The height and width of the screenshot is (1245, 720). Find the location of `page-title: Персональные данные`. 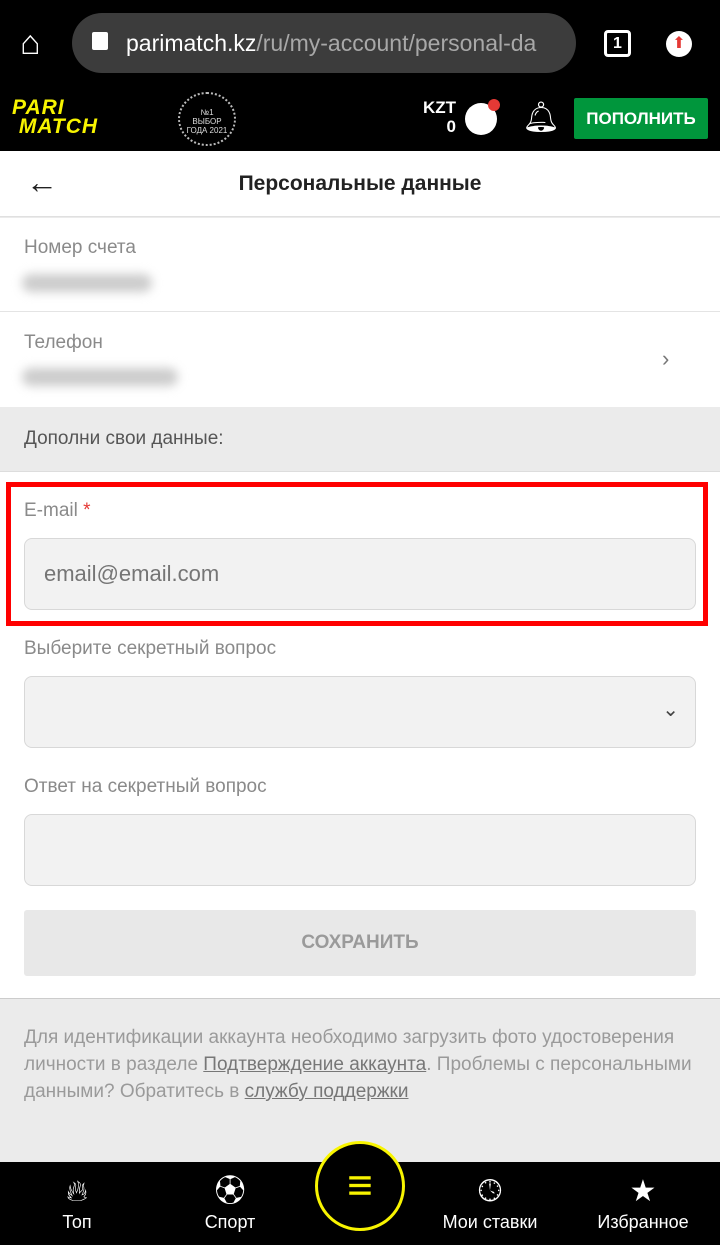

page-title: Персональные данные is located at coordinates (360, 183).